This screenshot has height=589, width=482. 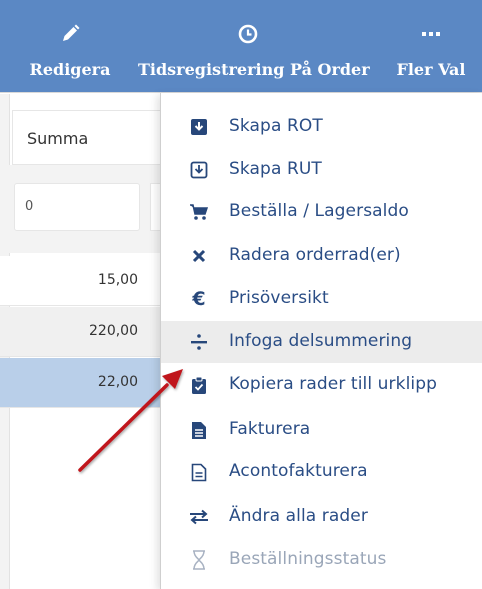 I want to click on edit-button: Redigera, so click(x=70, y=46).